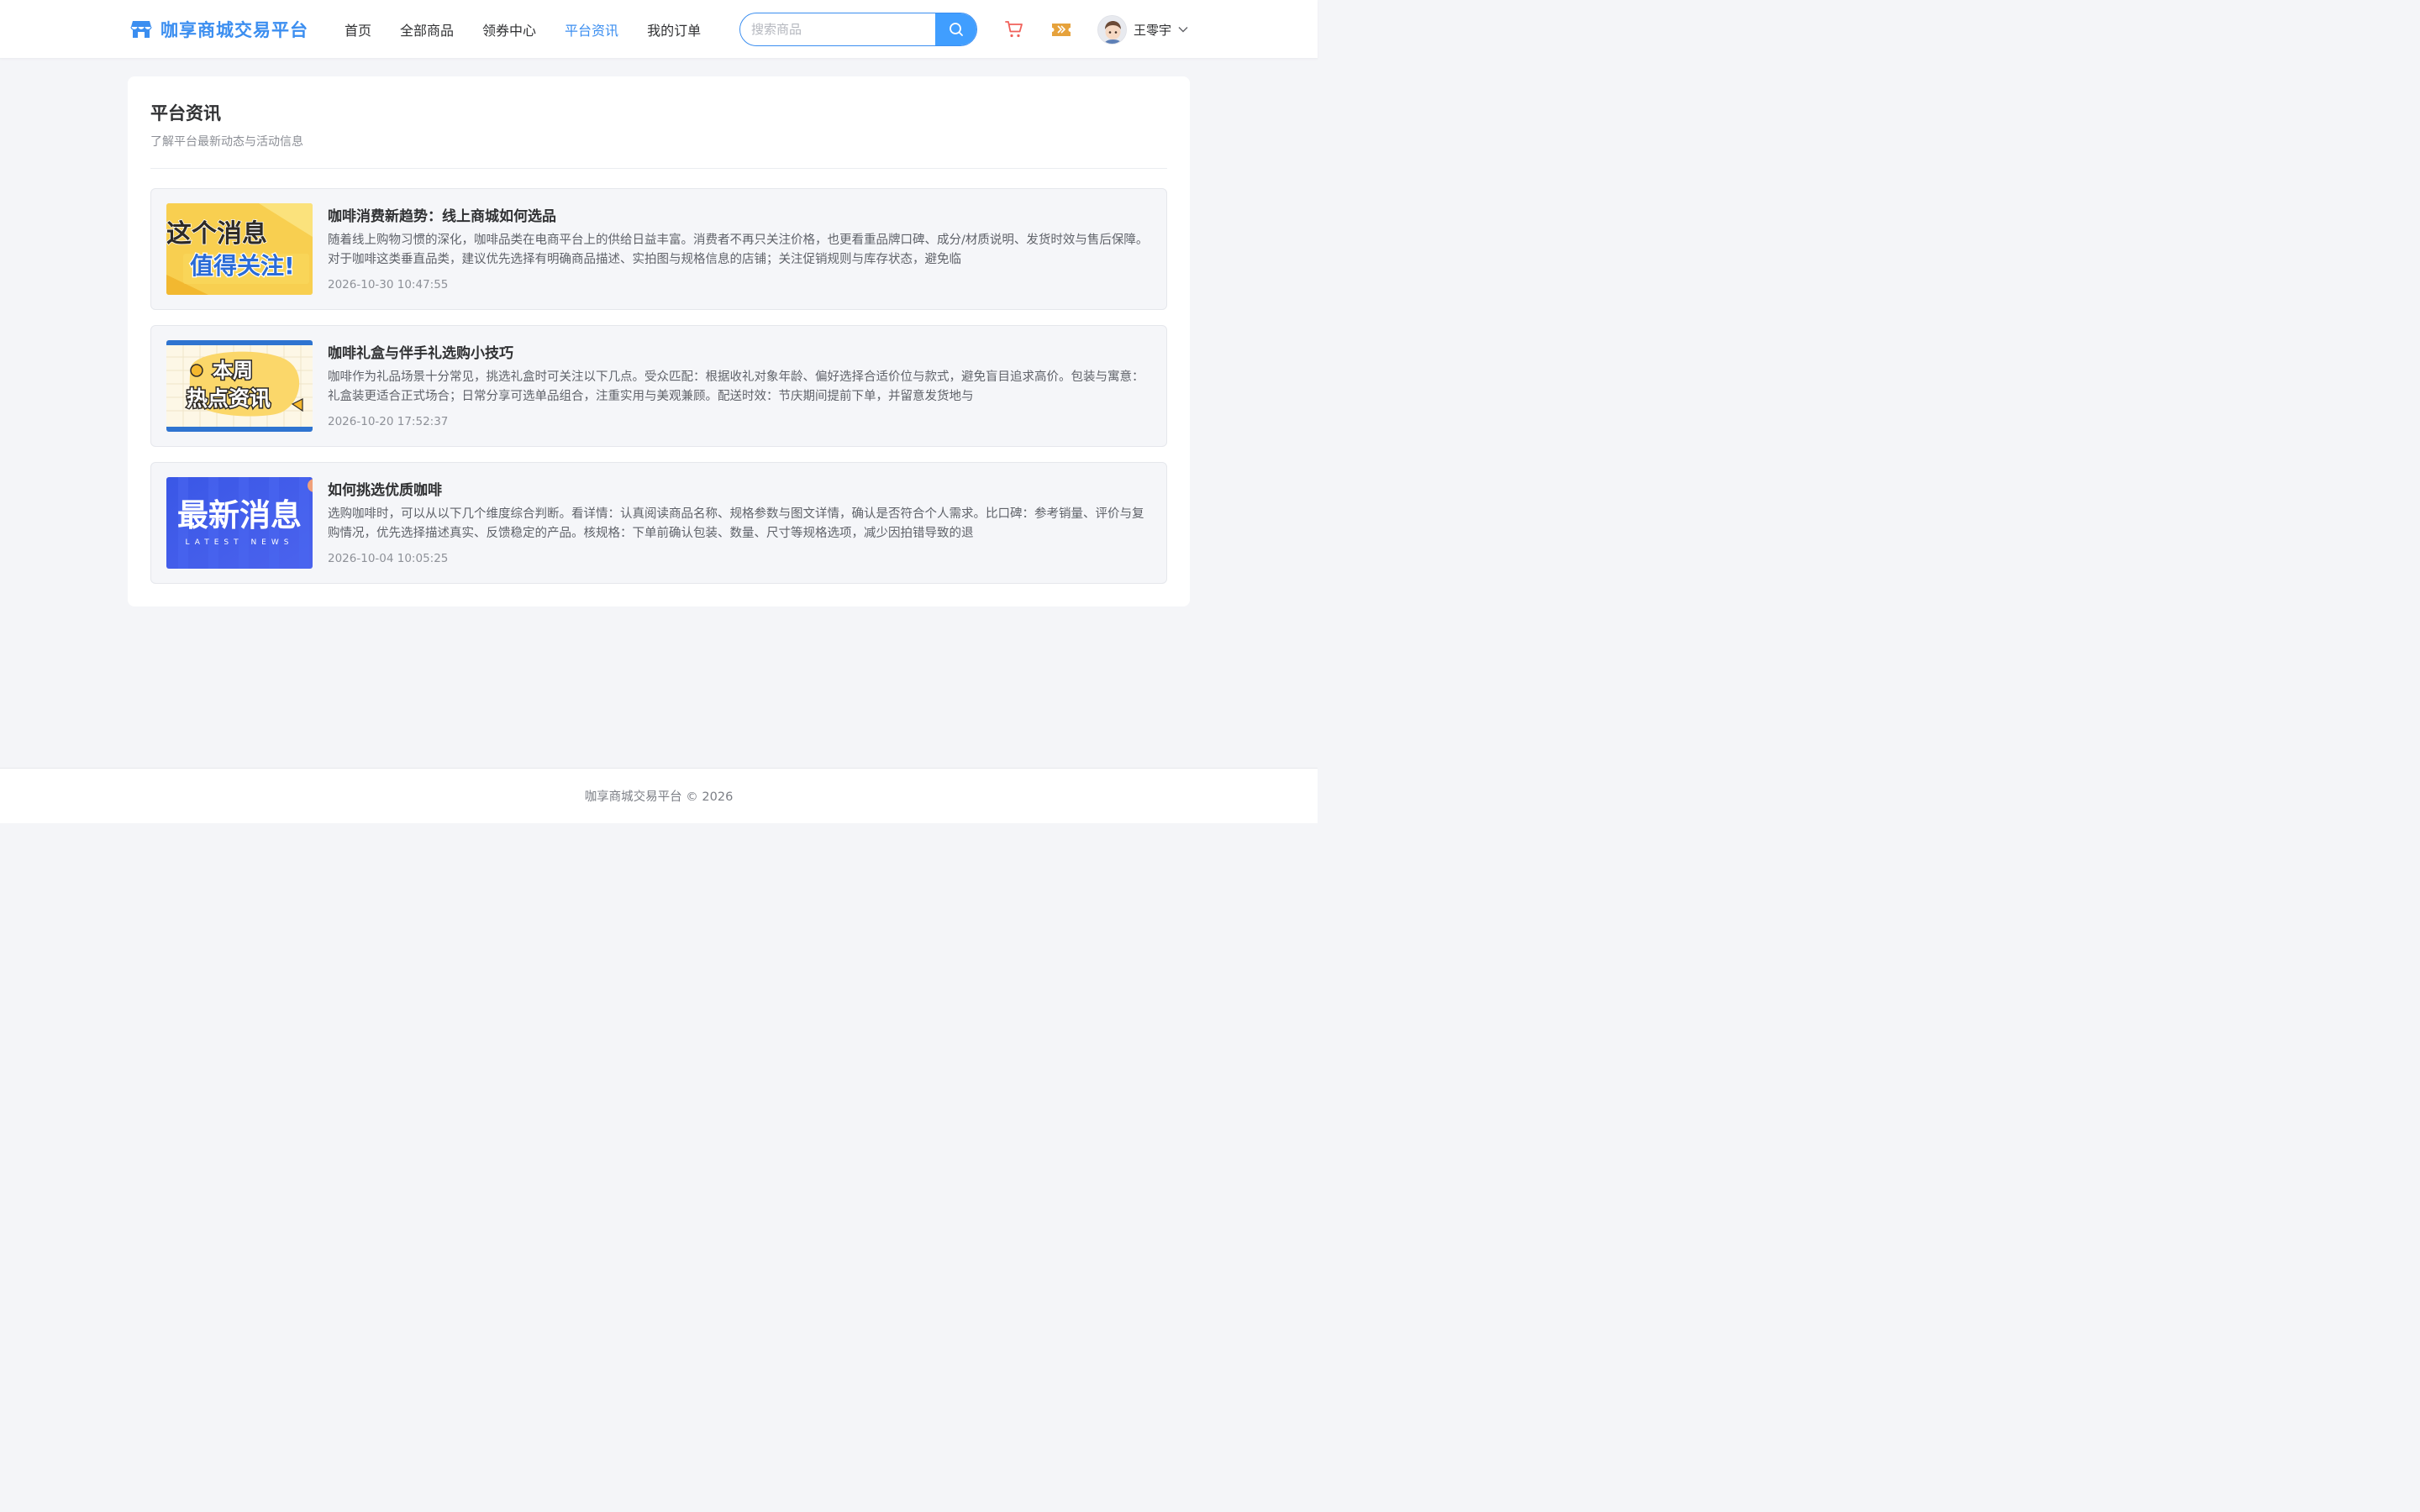  I want to click on search-icon, so click(956, 29).